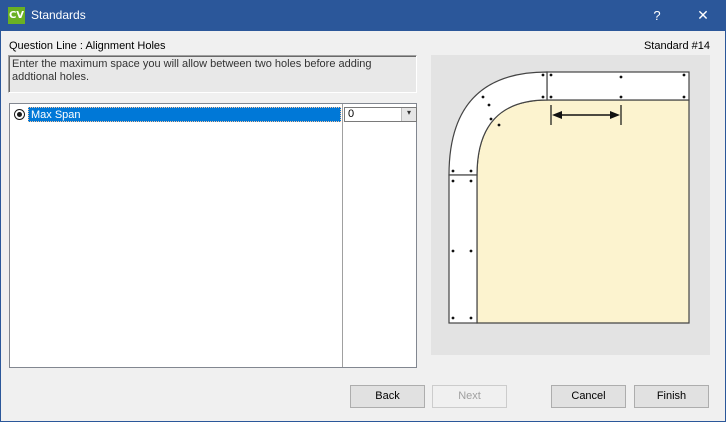 Image resolution: width=726 pixels, height=422 pixels. I want to click on app-logo-icon: CV, so click(16, 15).